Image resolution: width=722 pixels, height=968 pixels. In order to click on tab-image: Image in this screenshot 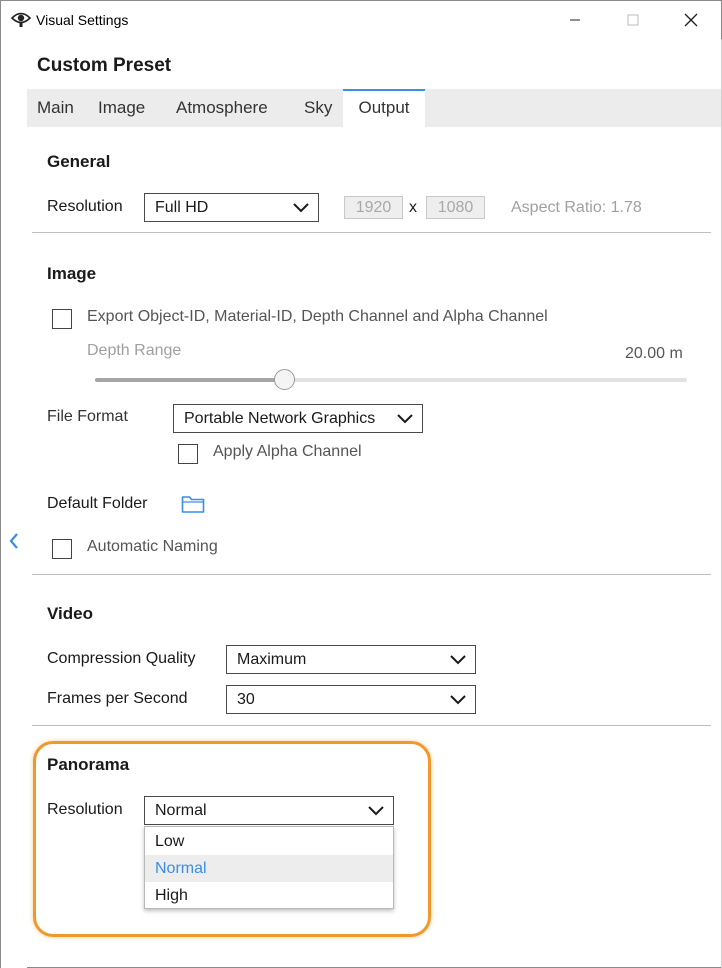, I will do `click(129, 108)`.